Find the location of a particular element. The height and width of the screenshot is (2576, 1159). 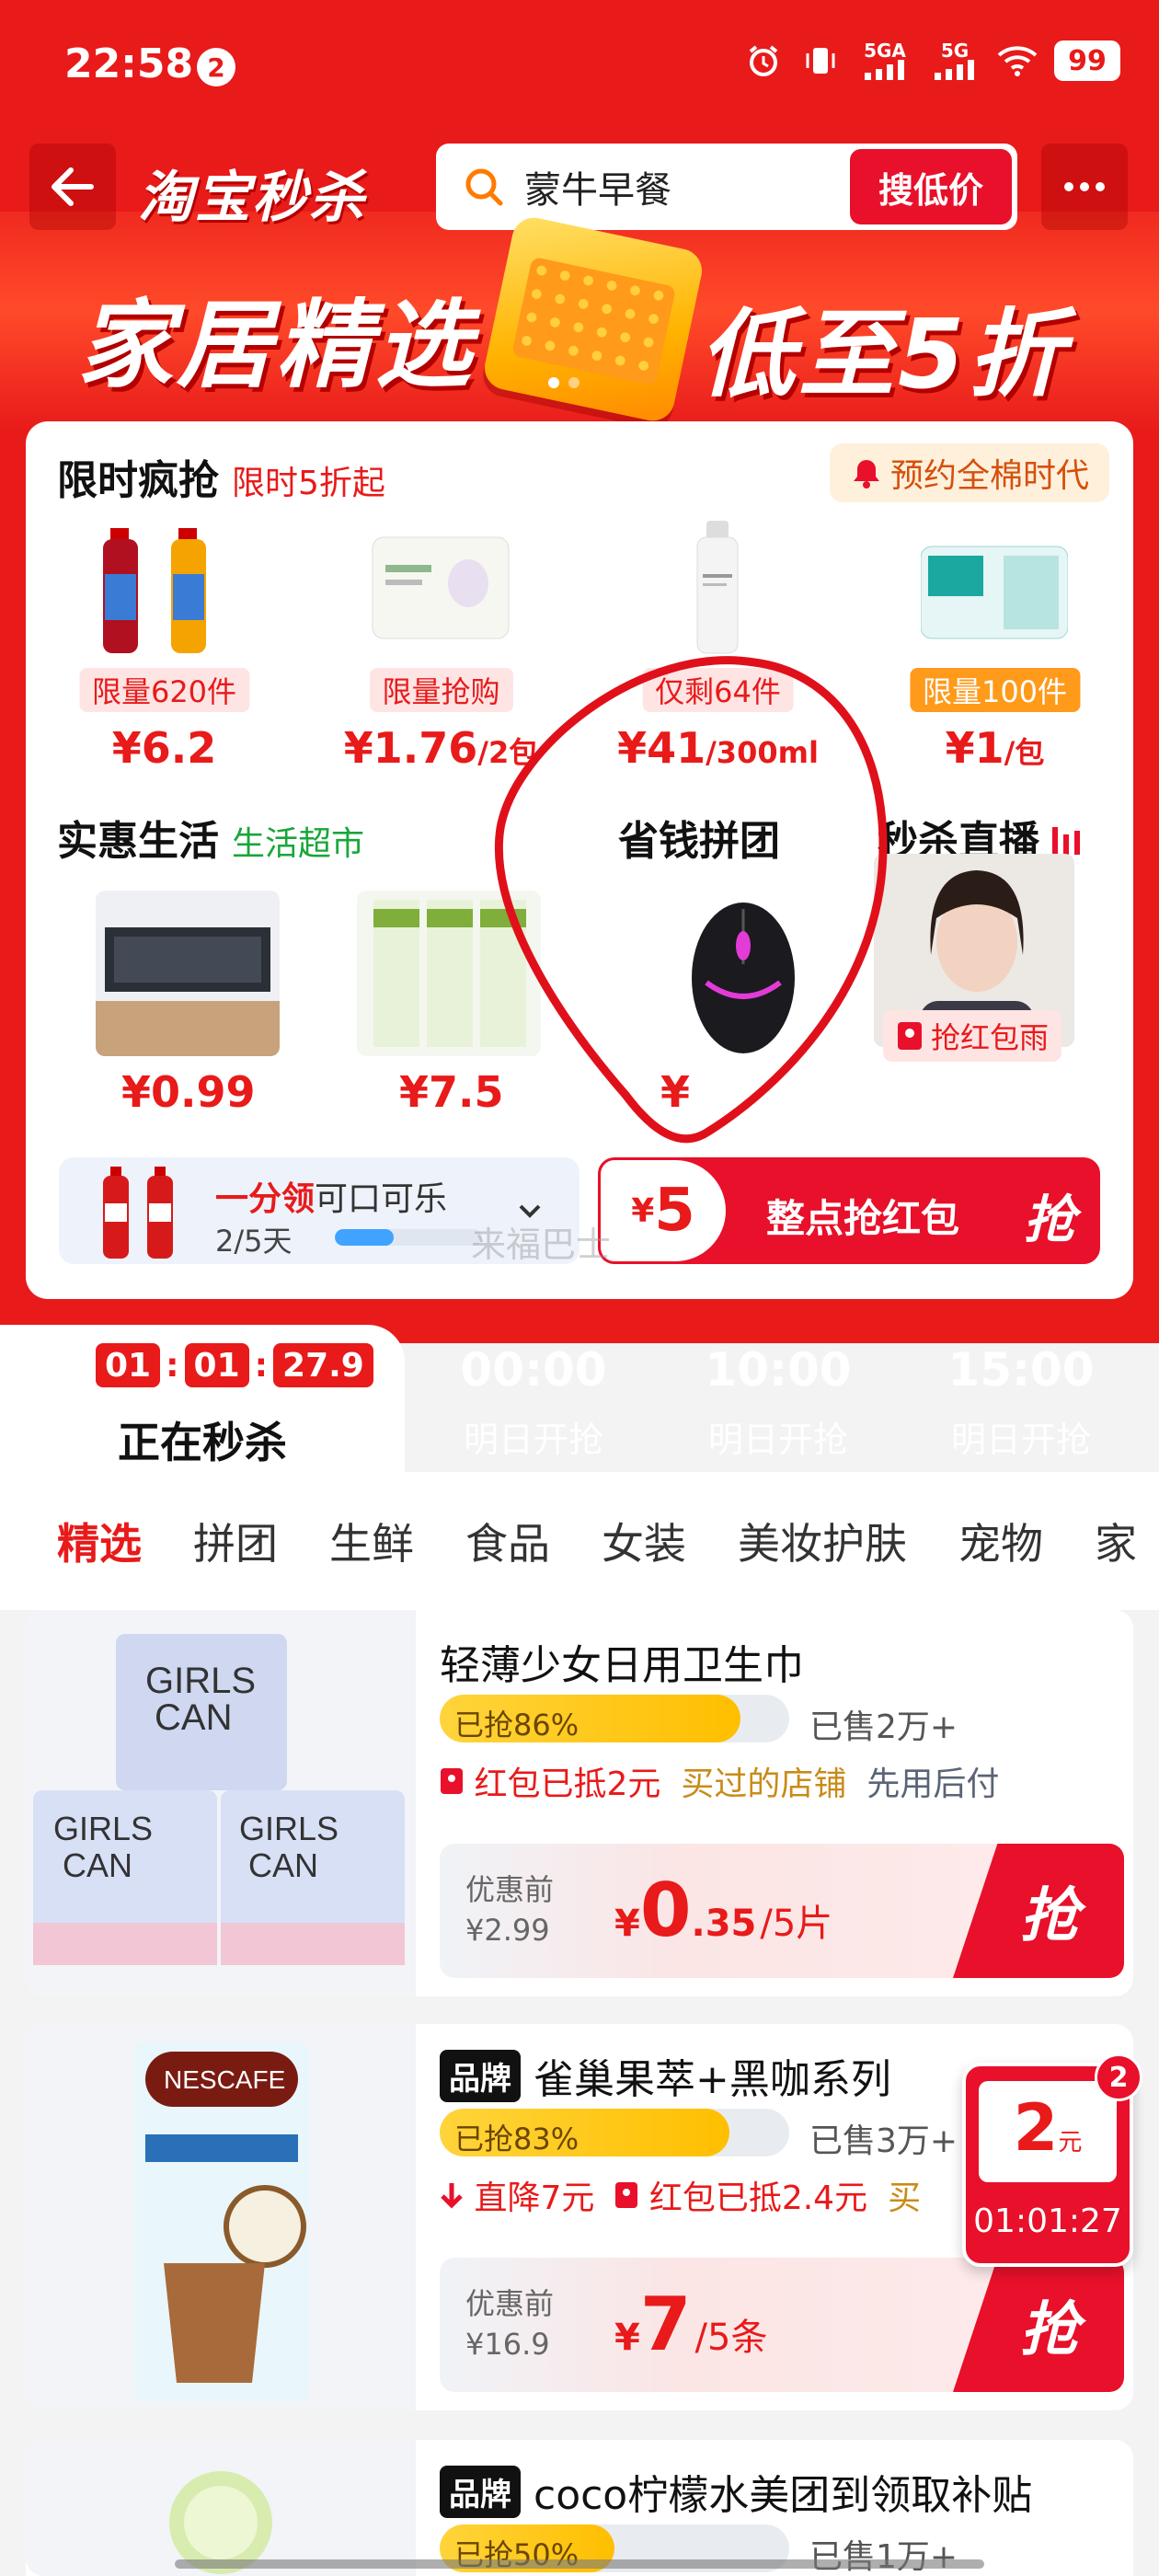

life-price-1: ¥0.99 is located at coordinates (188, 1092).